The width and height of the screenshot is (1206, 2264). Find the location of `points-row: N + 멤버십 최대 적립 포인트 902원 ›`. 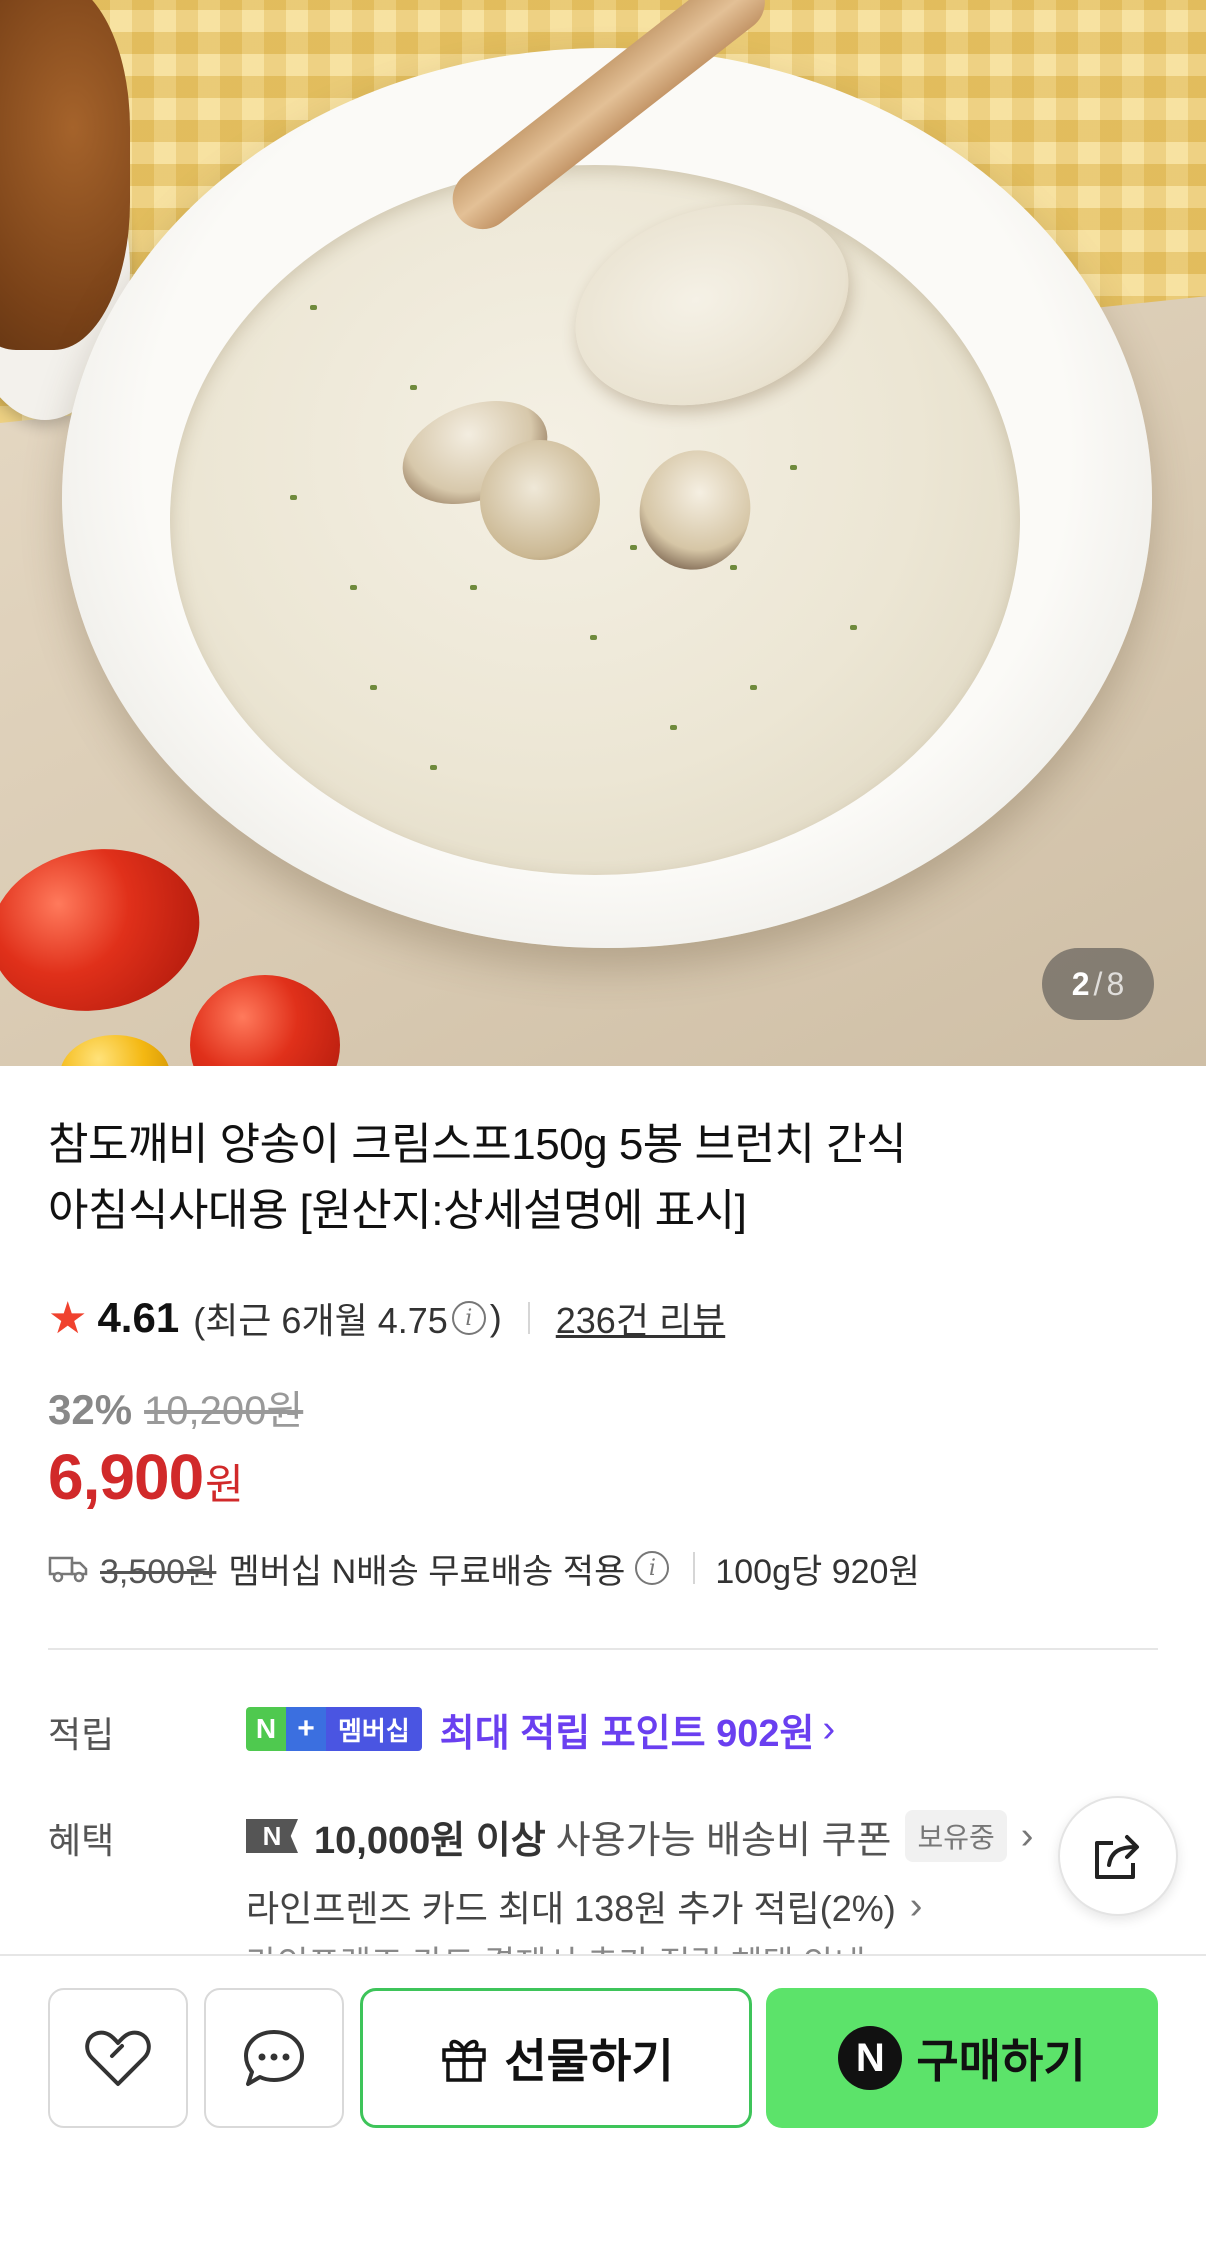

points-row: N + 멤버십 최대 적립 포인트 902원 › is located at coordinates (540, 1729).